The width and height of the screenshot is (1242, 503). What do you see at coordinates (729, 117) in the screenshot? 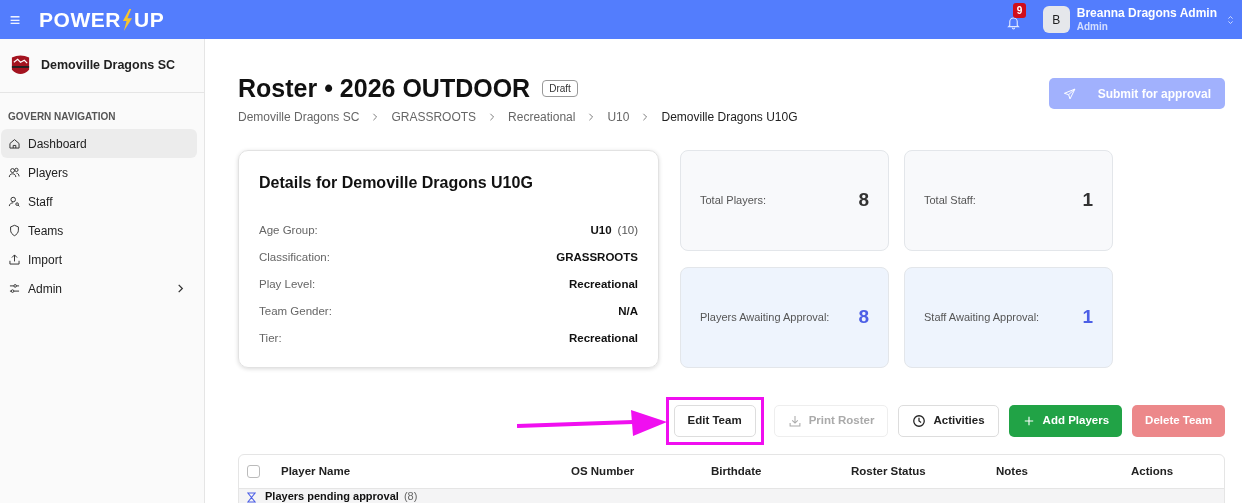
I see `breadcrumb-link: Demoville Dragons U10G` at bounding box center [729, 117].